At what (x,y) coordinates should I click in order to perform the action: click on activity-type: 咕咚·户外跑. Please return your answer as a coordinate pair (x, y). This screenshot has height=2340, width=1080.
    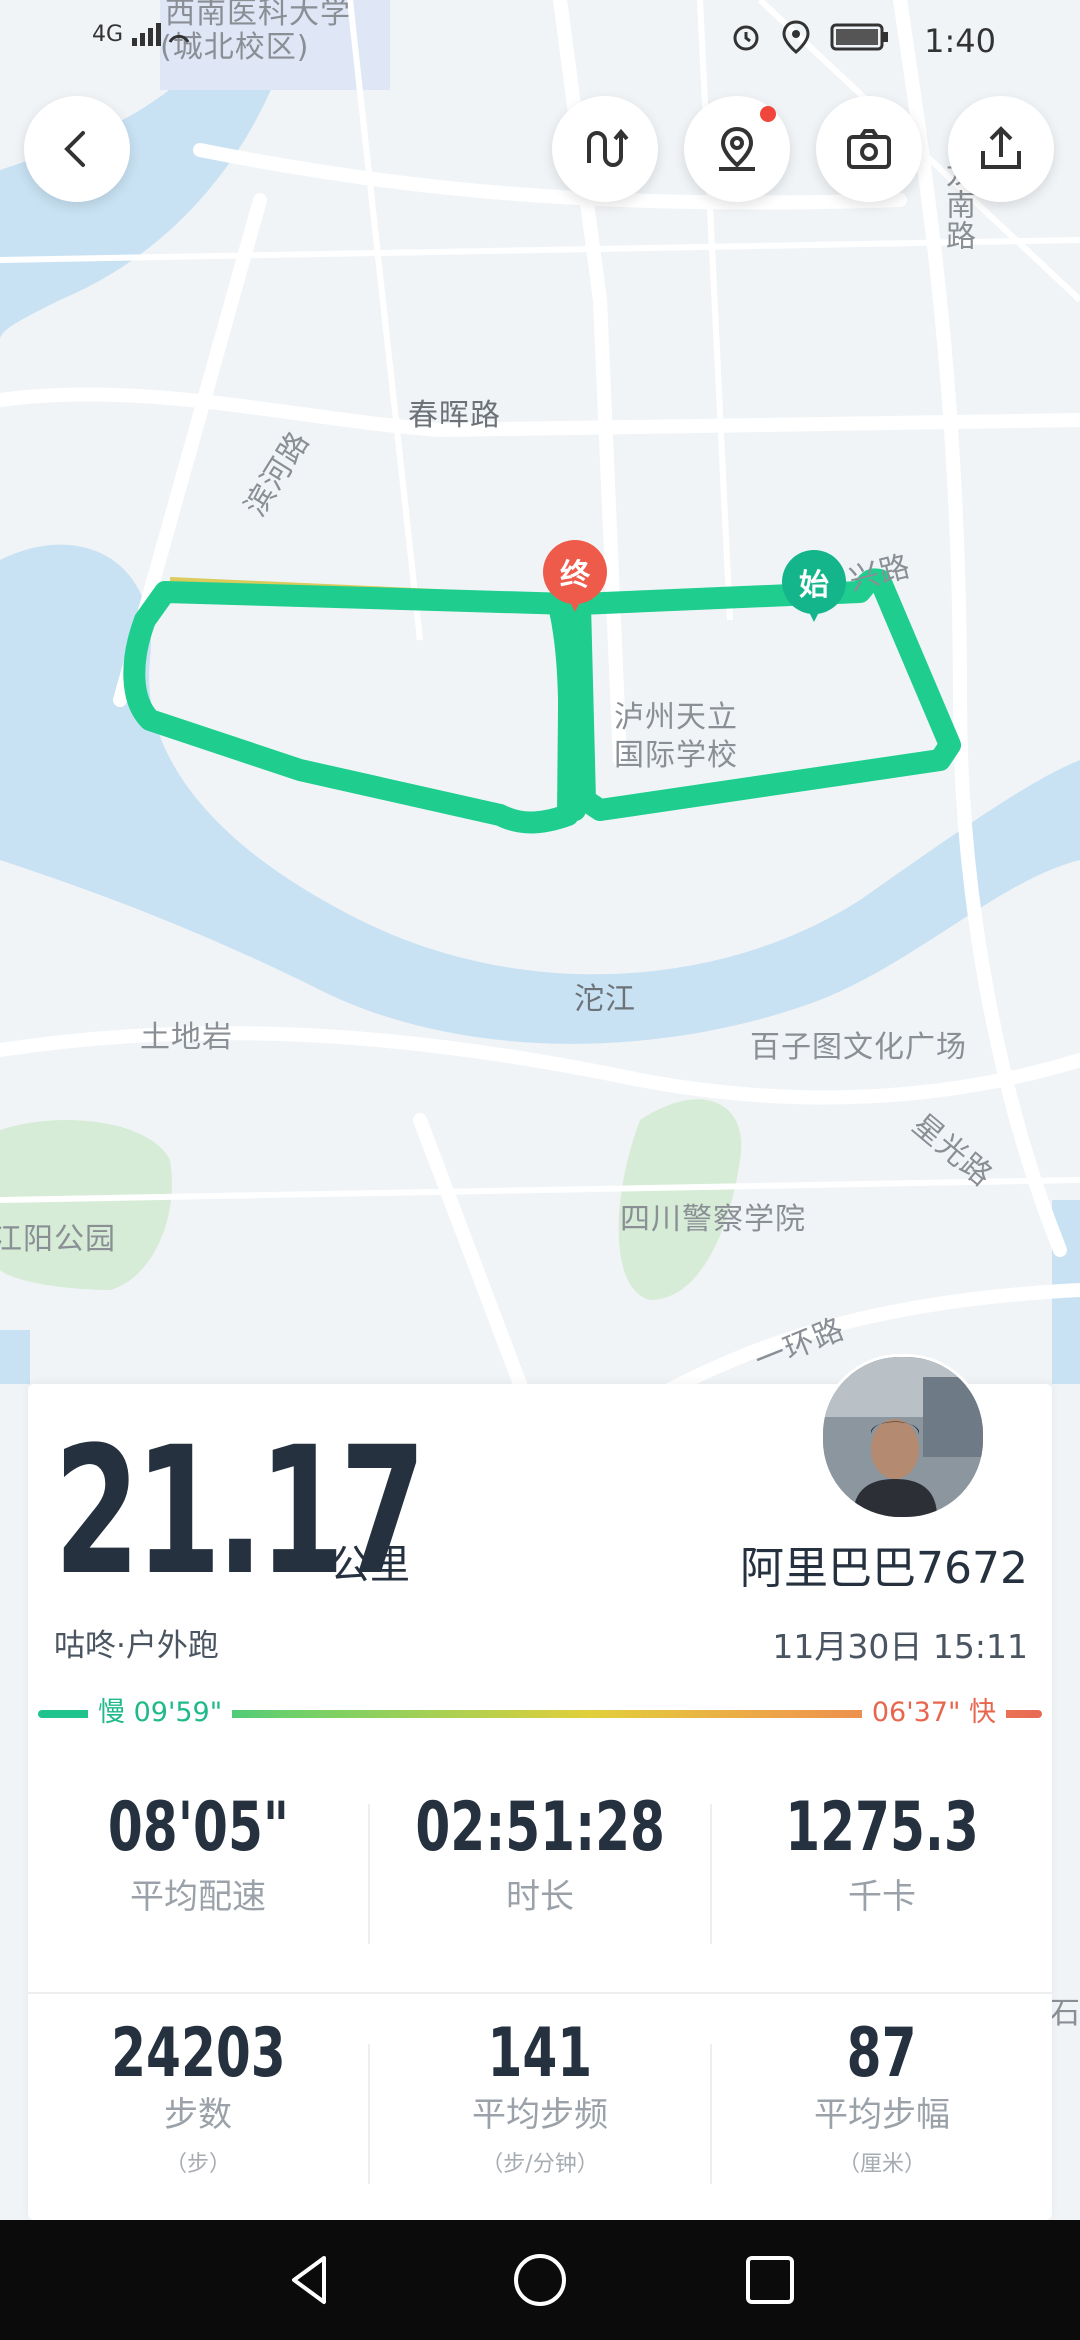
    Looking at the image, I should click on (136, 1646).